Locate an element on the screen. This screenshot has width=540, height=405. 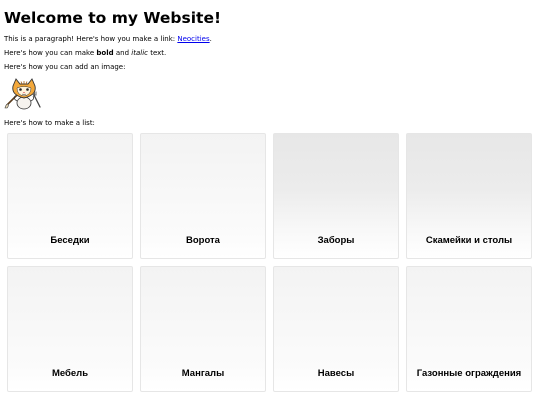
neocities-cat-icon is located at coordinates (22, 94).